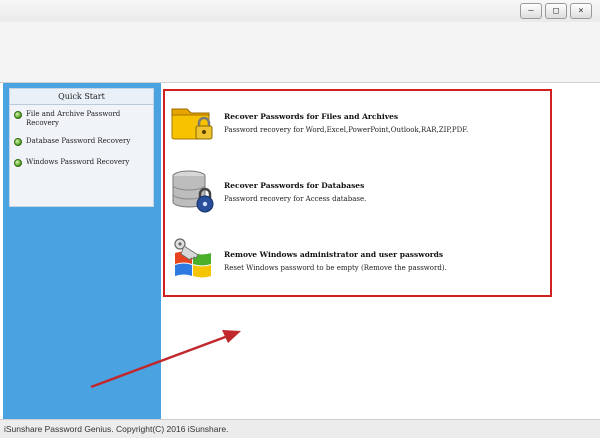 The height and width of the screenshot is (438, 600). Describe the element at coordinates (81, 97) in the screenshot. I see `quick-start-title: Quick Start` at that location.